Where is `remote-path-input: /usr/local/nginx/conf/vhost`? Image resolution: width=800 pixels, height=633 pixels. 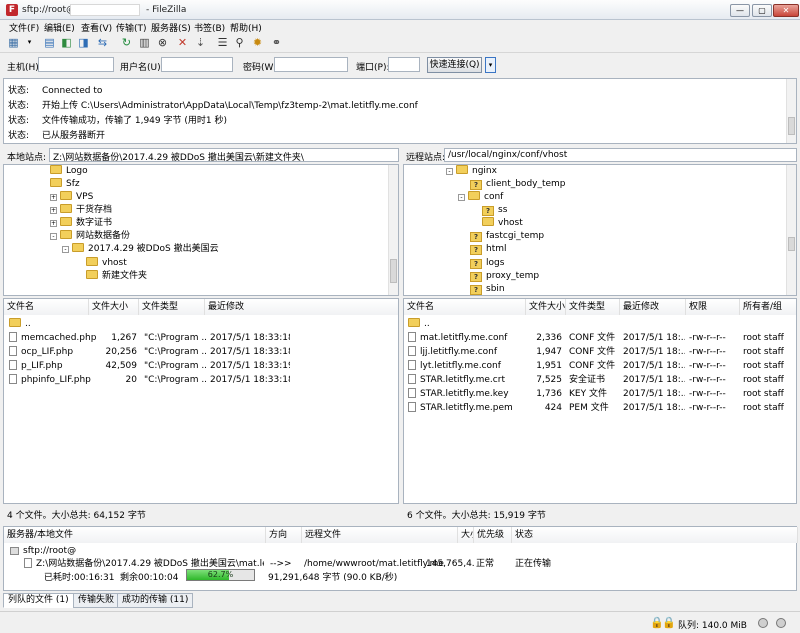 remote-path-input: /usr/local/nginx/conf/vhost is located at coordinates (620, 155).